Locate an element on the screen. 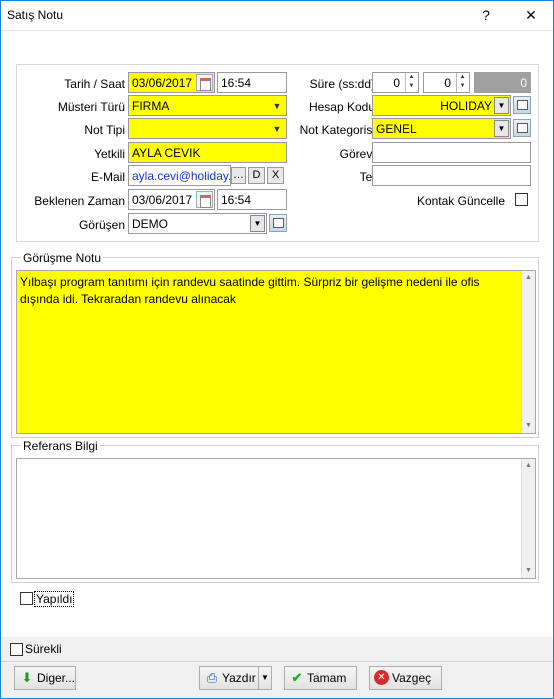 The height and width of the screenshot is (699, 554). gorusme-notu-title: Görüşme Notu is located at coordinates (62, 258).